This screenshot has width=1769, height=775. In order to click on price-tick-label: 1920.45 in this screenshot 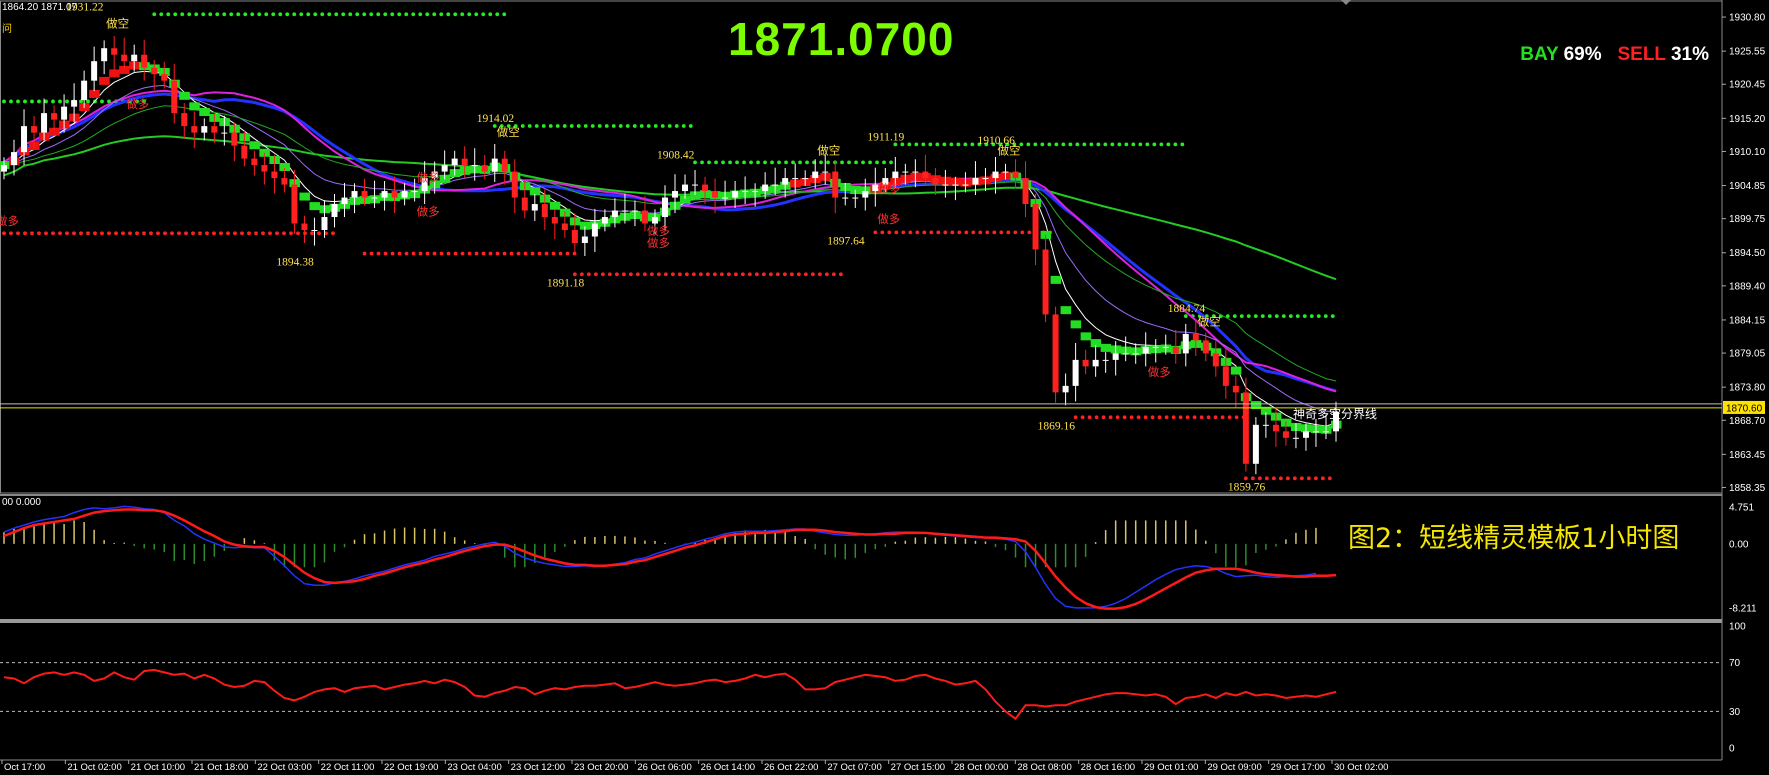, I will do `click(1747, 85)`.